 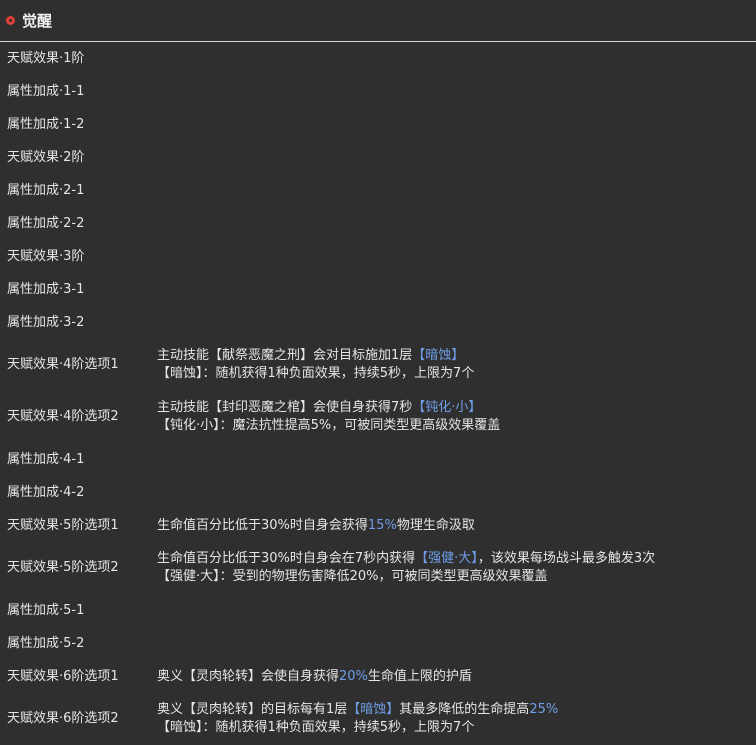 I want to click on description-line: 主动技能【封印恶魔之棺】会使自身获得7秒【钝化·小】, so click(x=319, y=407).